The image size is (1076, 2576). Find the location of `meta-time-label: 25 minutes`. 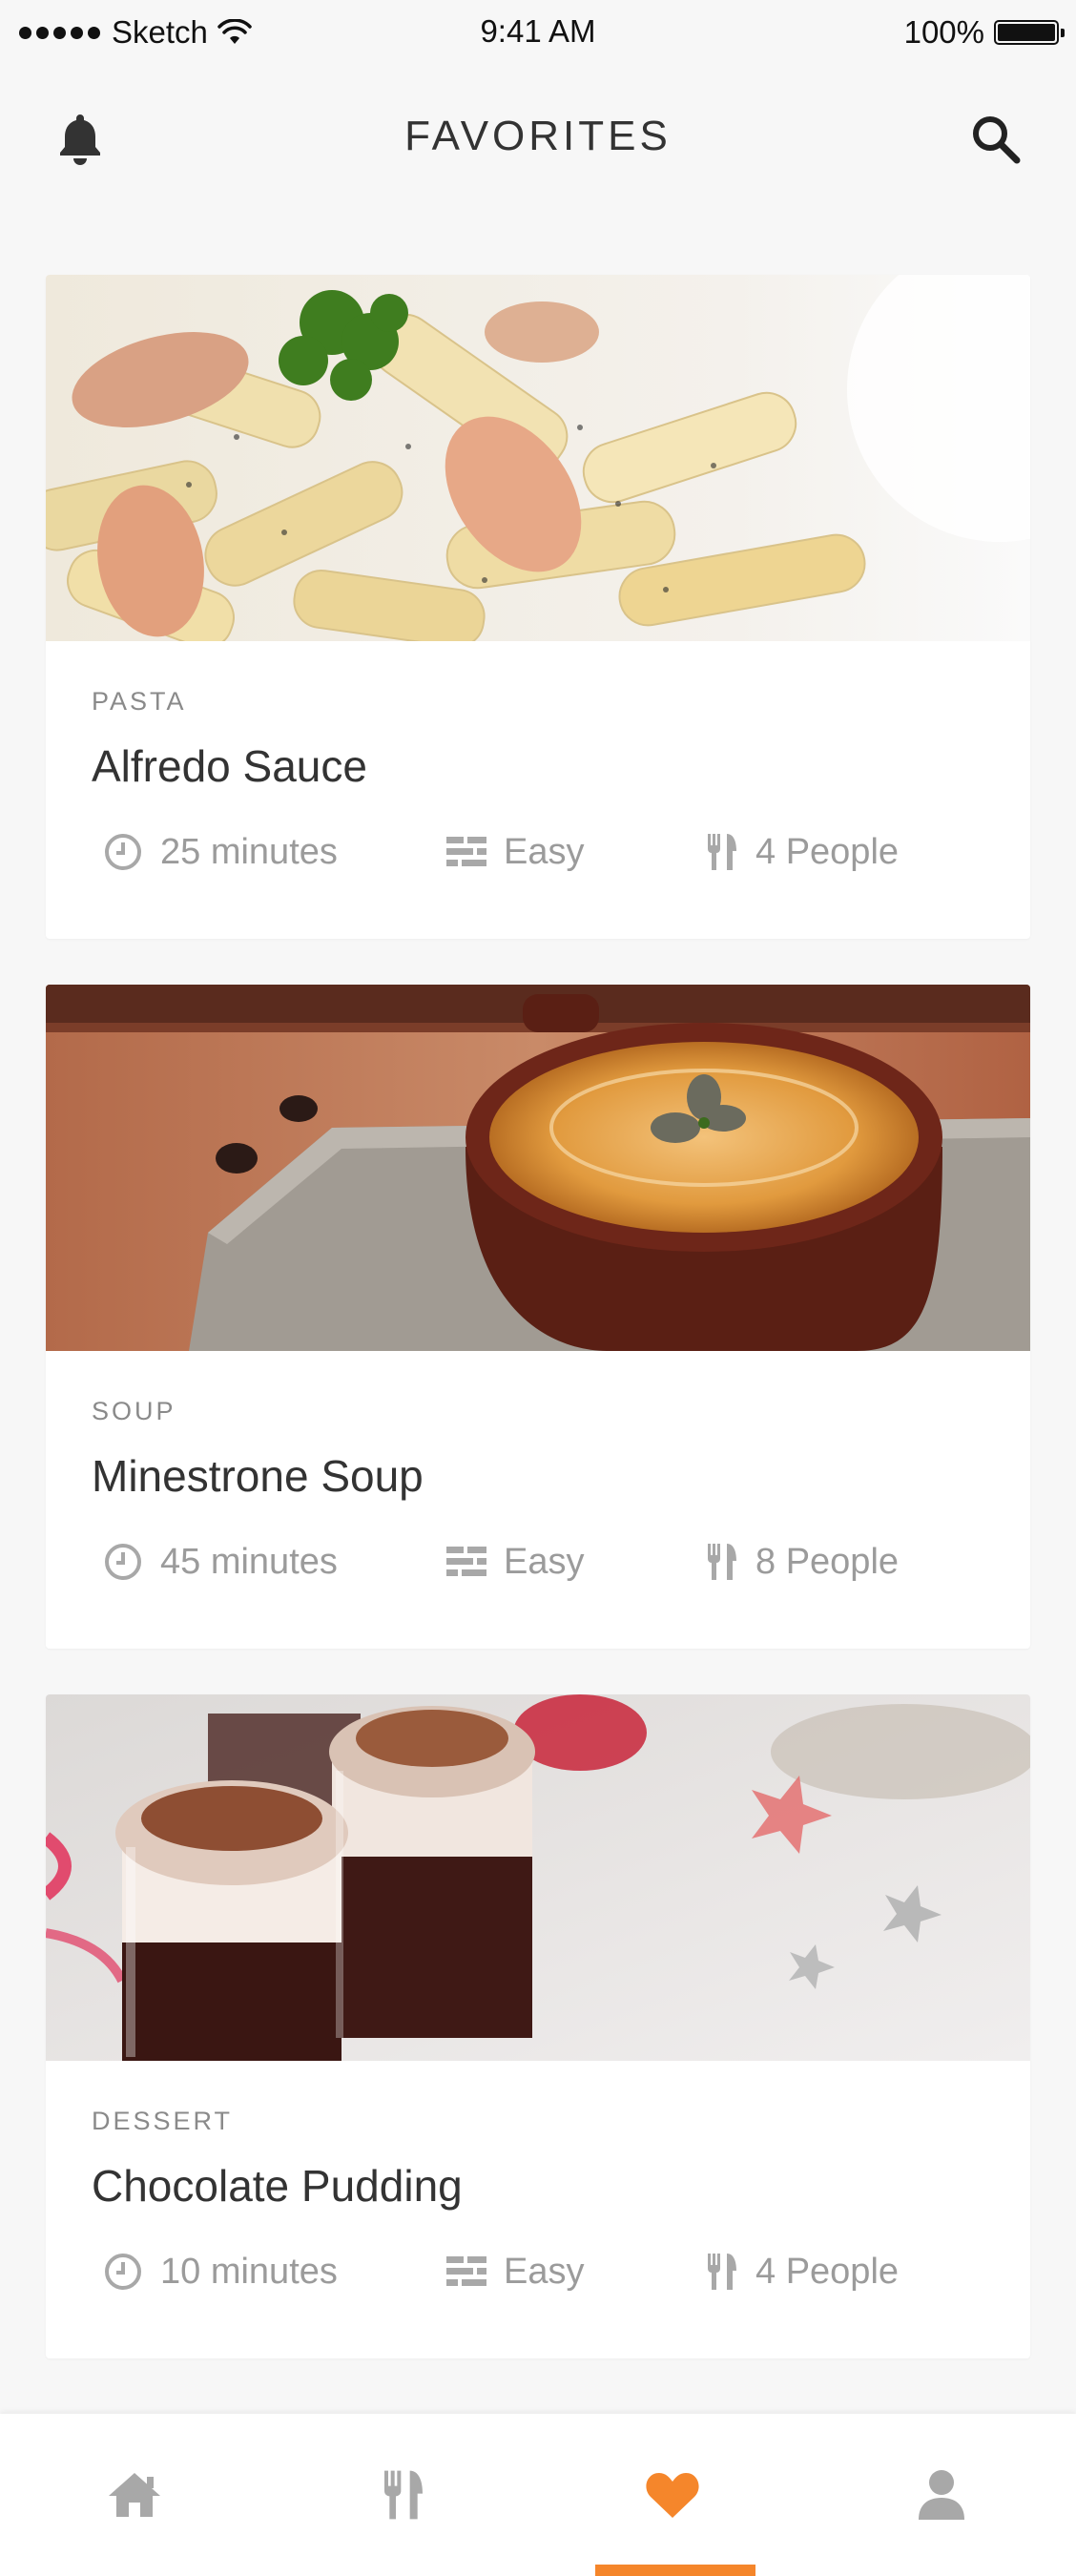

meta-time-label: 25 minutes is located at coordinates (249, 851).